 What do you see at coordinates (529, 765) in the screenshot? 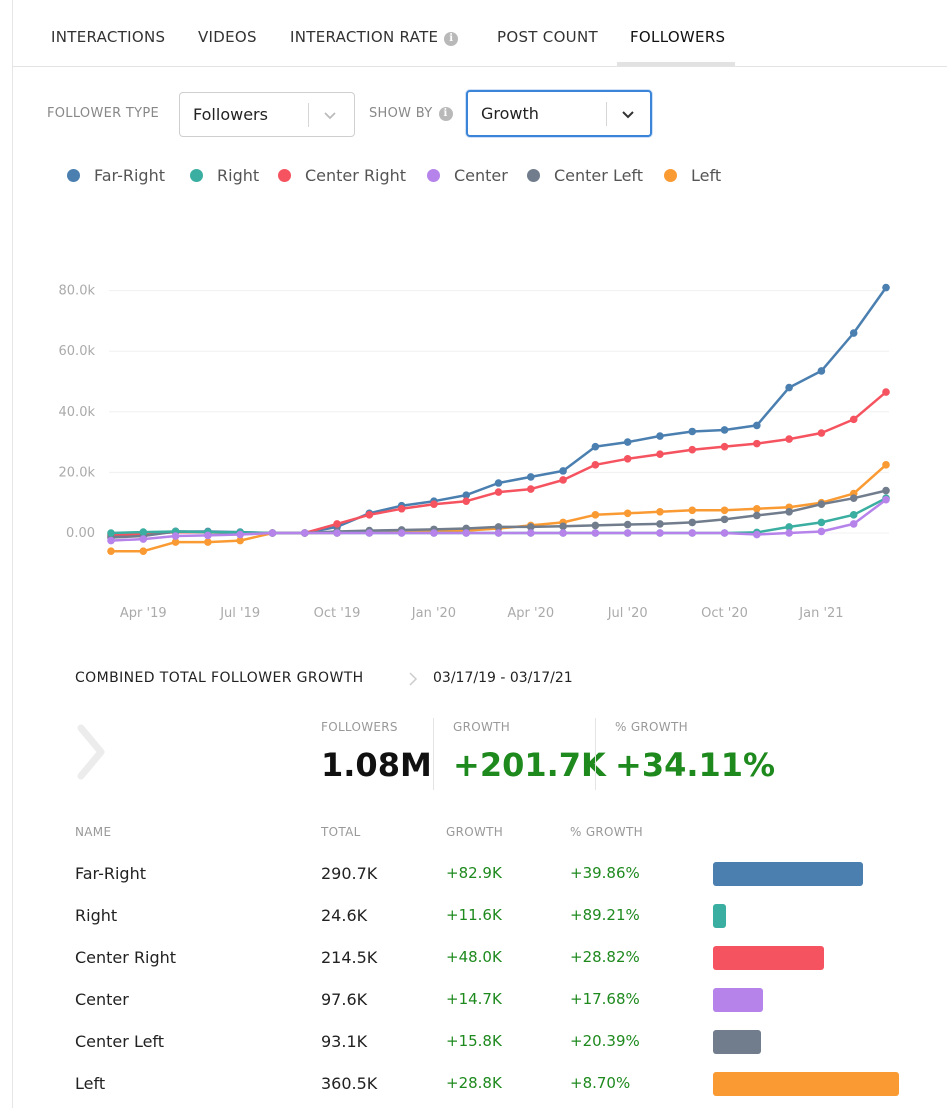
I see `stat-value: +201.7K` at bounding box center [529, 765].